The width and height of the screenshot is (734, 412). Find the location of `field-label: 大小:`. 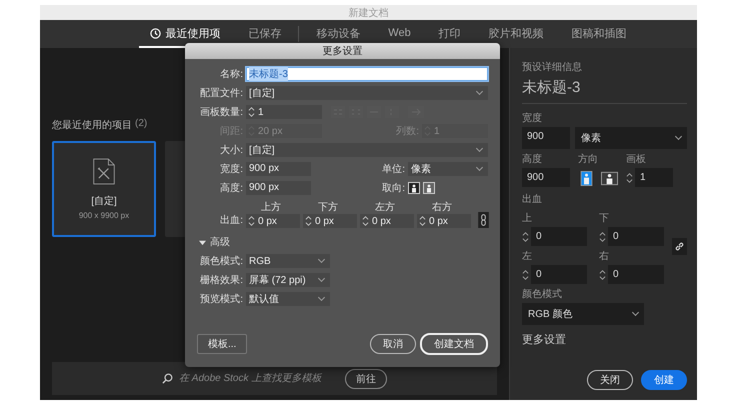

field-label: 大小: is located at coordinates (231, 150).